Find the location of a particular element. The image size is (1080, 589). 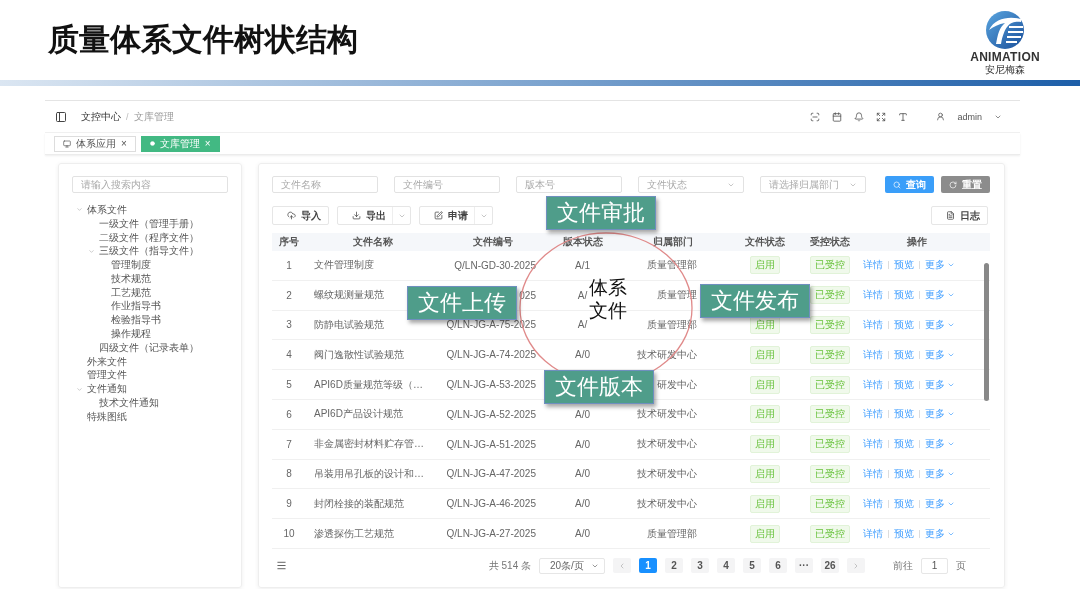

toolbar-button: 申请 is located at coordinates (456, 215).